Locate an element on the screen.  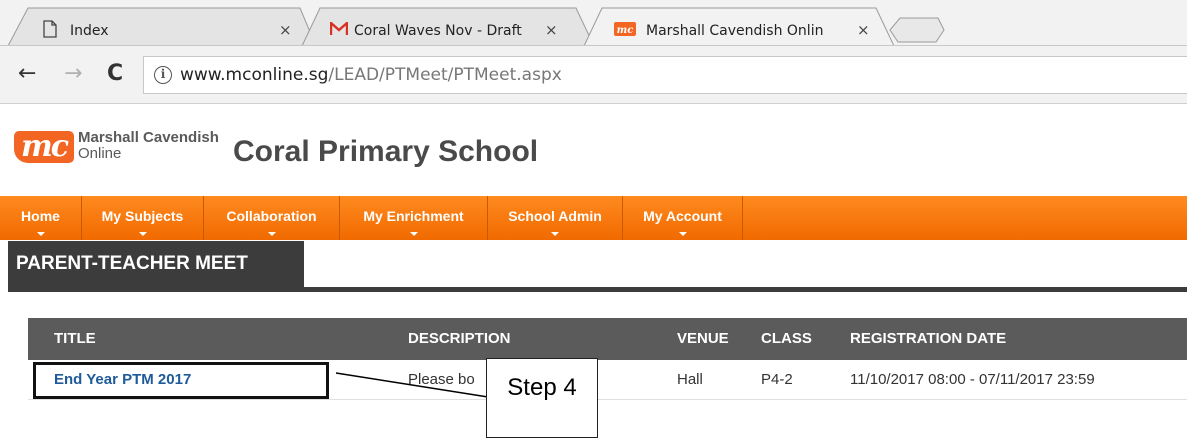
tab-index-label: Index is located at coordinates (170, 31).